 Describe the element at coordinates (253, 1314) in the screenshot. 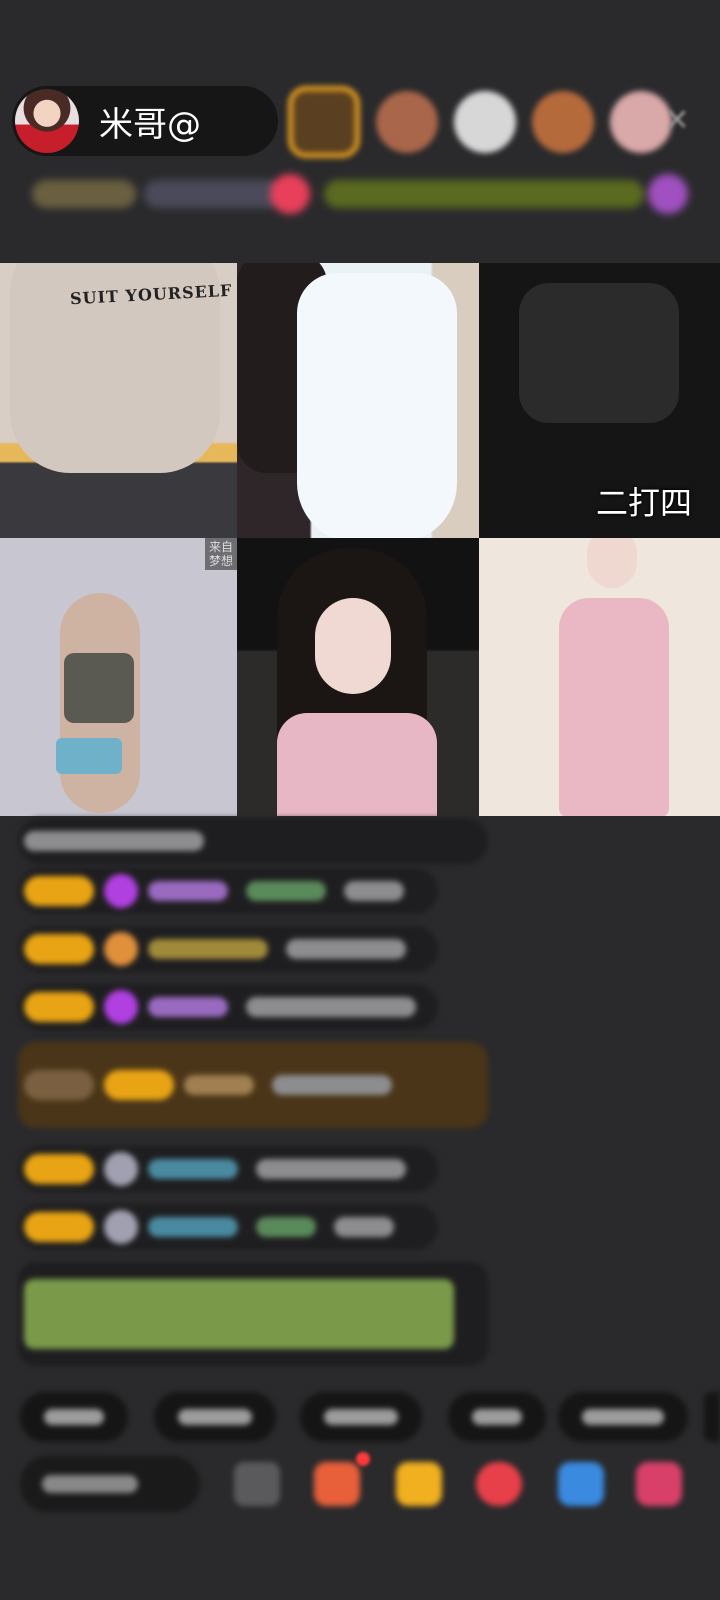

I see `system-notice` at that location.